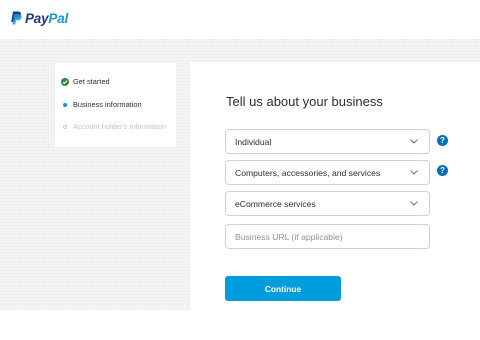  I want to click on continue-button: Continue, so click(283, 288).